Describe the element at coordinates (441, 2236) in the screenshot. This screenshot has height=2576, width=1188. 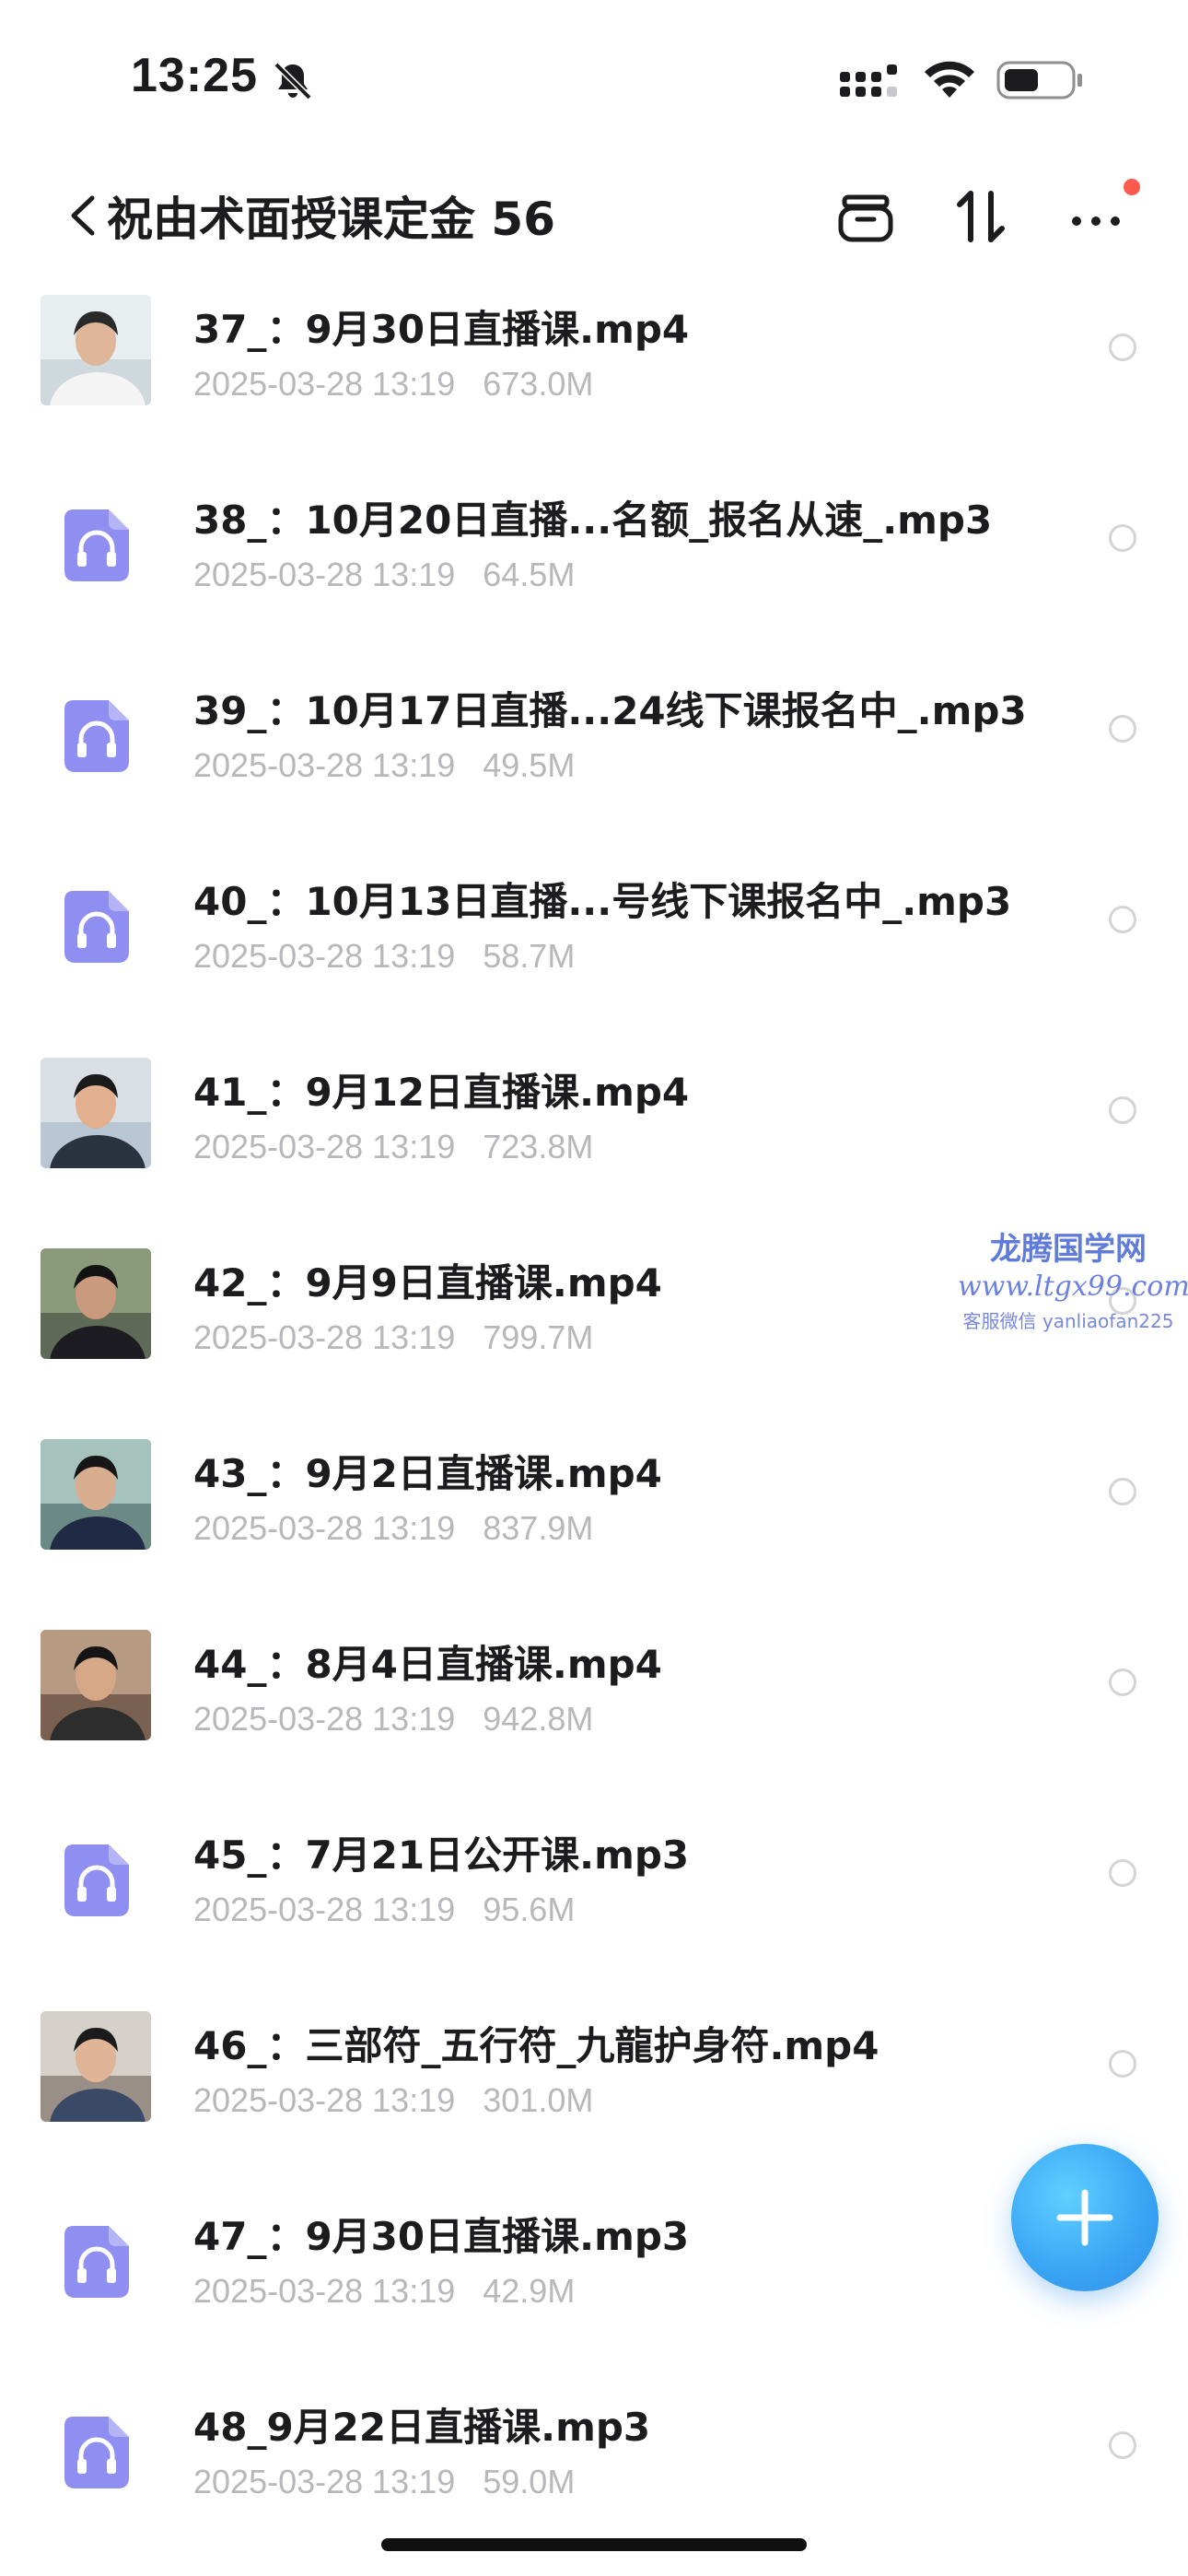
I see `file-name: 47_：9月30日直播课.mp3` at that location.